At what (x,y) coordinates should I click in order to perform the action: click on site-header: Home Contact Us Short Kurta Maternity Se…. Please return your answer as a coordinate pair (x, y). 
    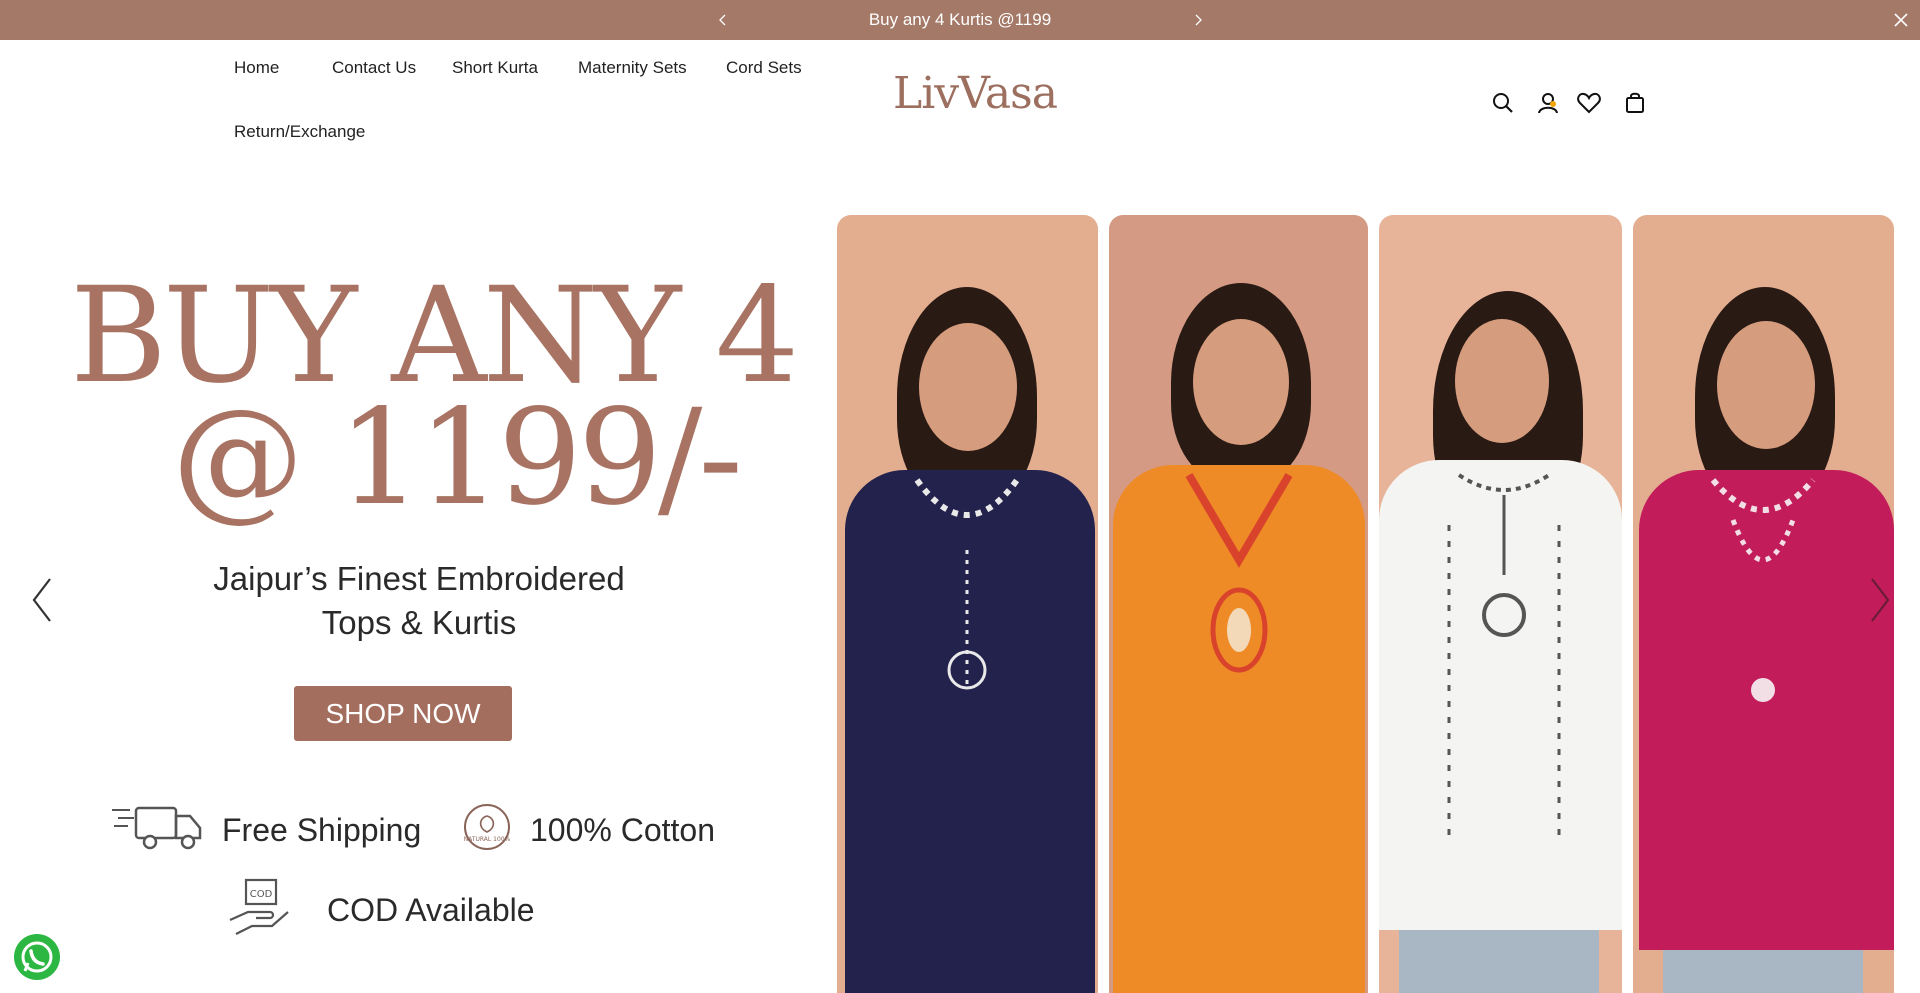
    Looking at the image, I should click on (960, 105).